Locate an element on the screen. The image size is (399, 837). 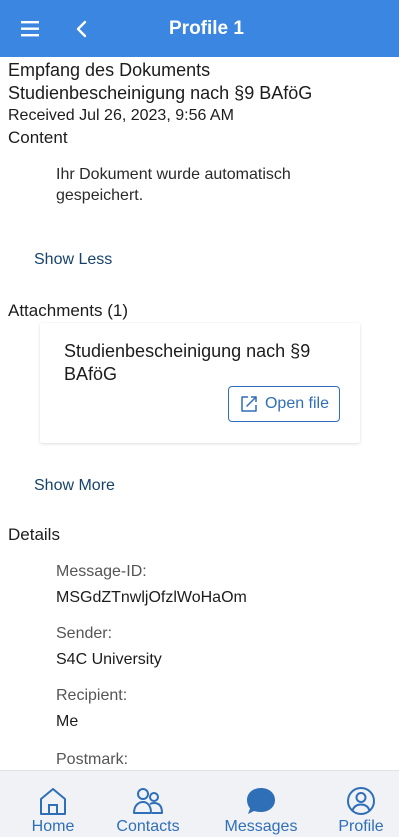
attachments-label: Attachments (1) is located at coordinates (68, 310).